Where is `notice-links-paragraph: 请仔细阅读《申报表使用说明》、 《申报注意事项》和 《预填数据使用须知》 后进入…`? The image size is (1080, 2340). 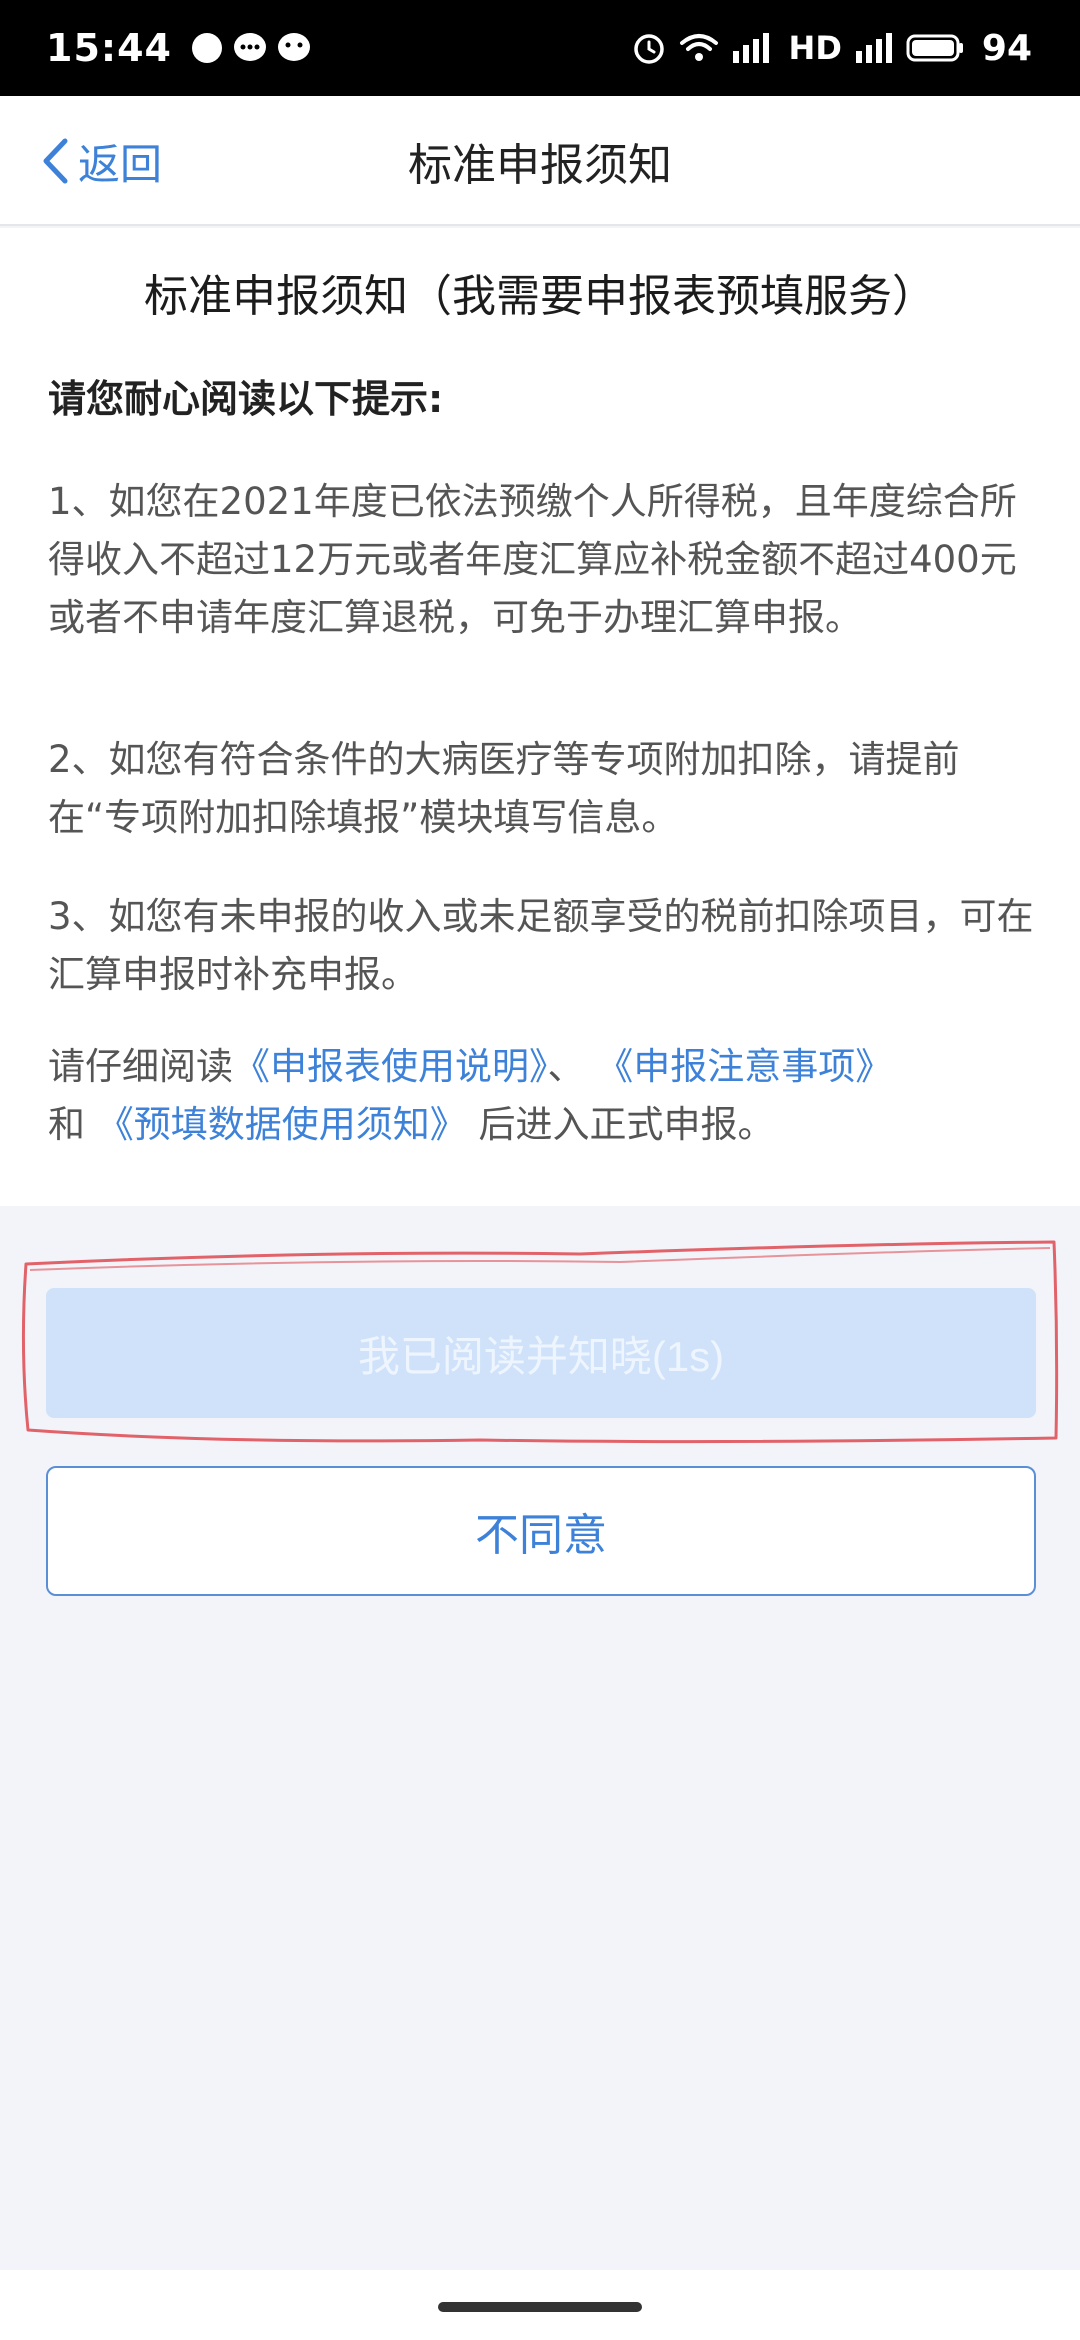
notice-links-paragraph: 请仔细阅读《申报表使用说明》、 《申报注意事项》和 《预填数据使用须知》 后进入… is located at coordinates (543, 1096).